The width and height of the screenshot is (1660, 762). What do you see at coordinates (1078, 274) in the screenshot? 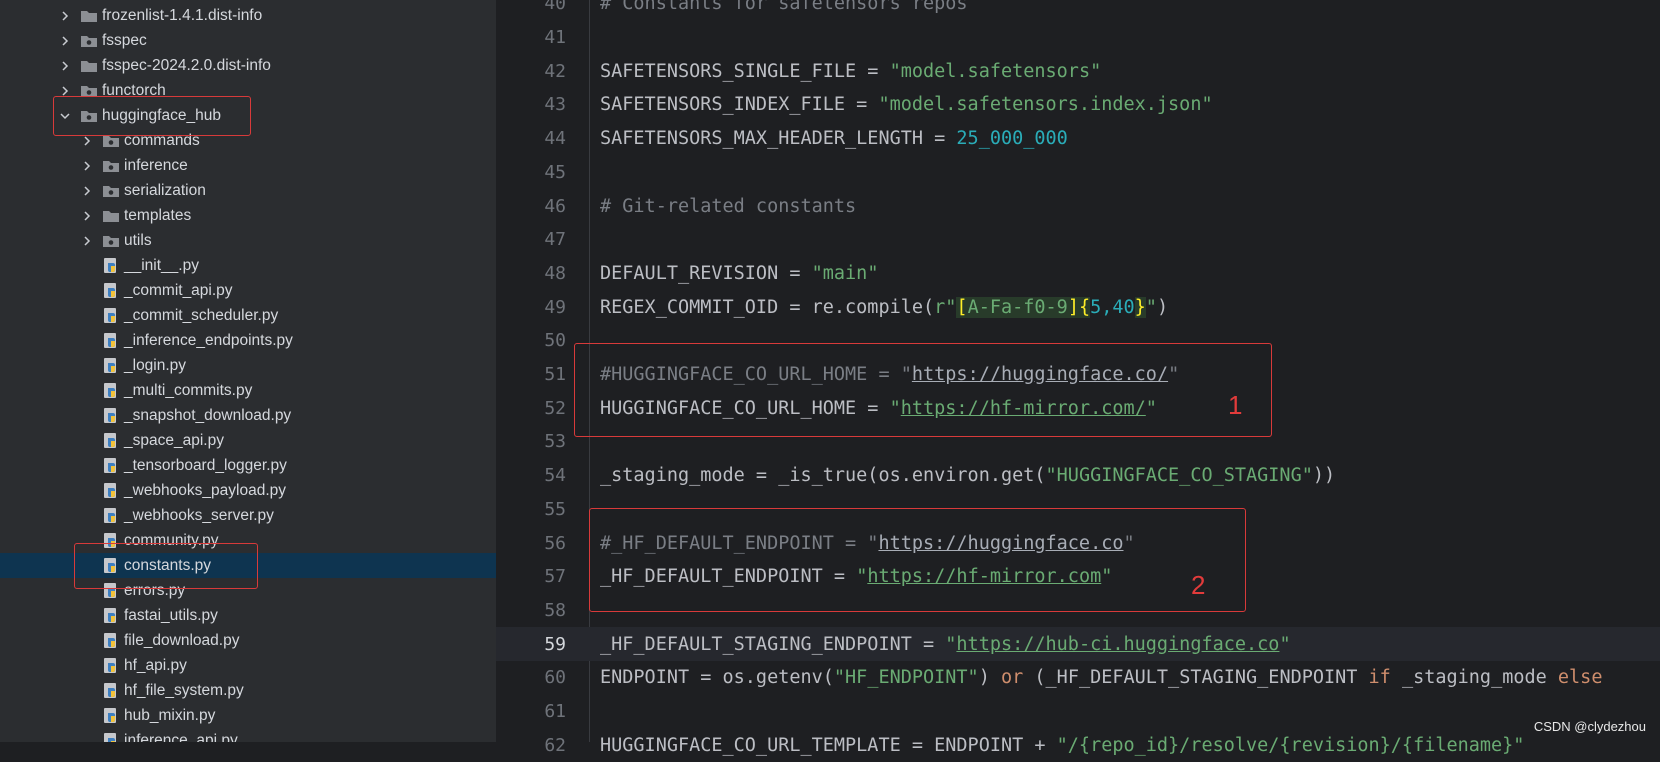
I see `code-line: 48 DEFAULT_REVISION = "main"` at bounding box center [1078, 274].